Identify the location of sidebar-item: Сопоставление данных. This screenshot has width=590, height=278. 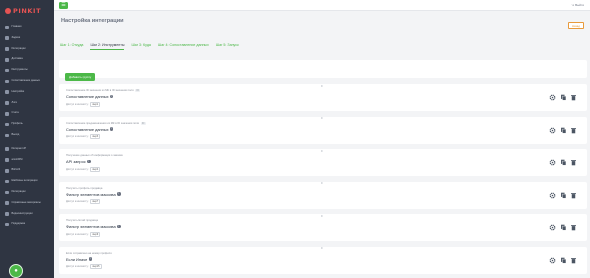
(27, 81).